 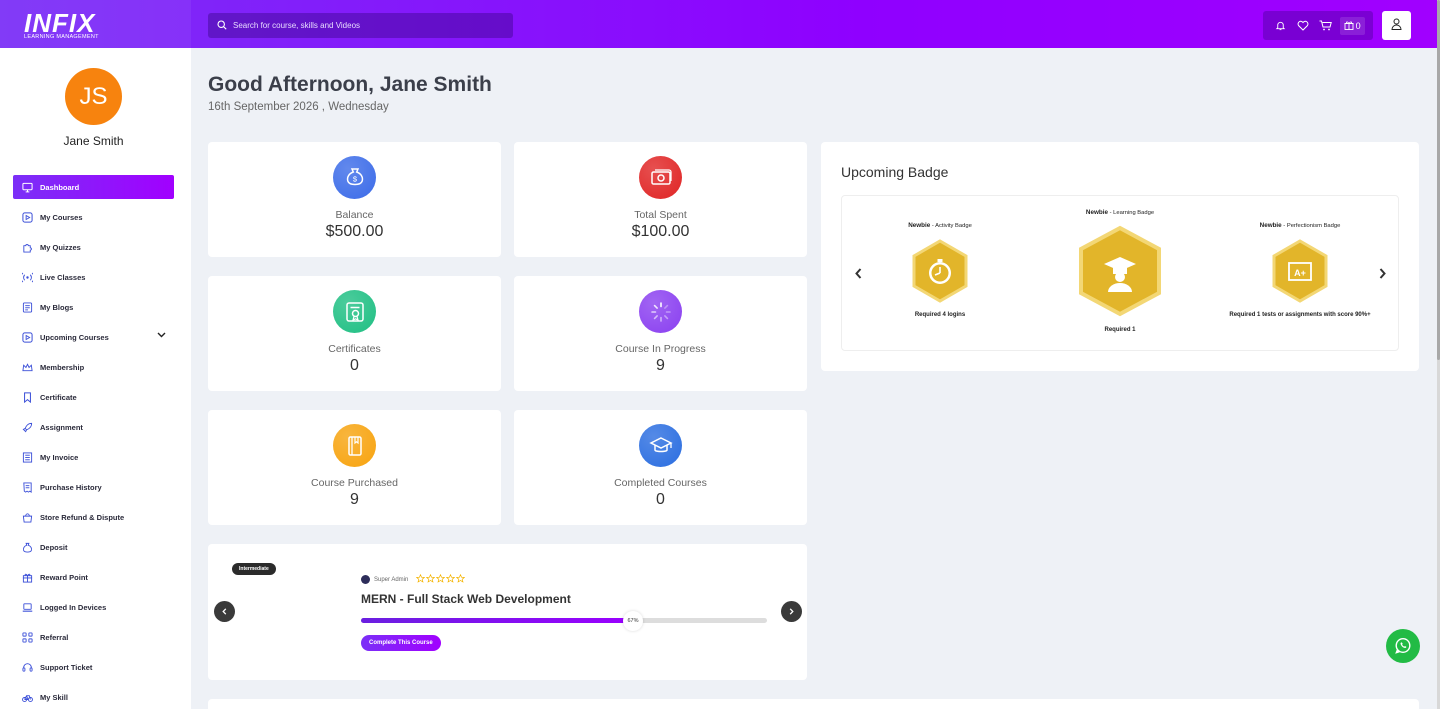 I want to click on logo: INFIX LEARNING MANAGEMENT, so click(x=95, y=24).